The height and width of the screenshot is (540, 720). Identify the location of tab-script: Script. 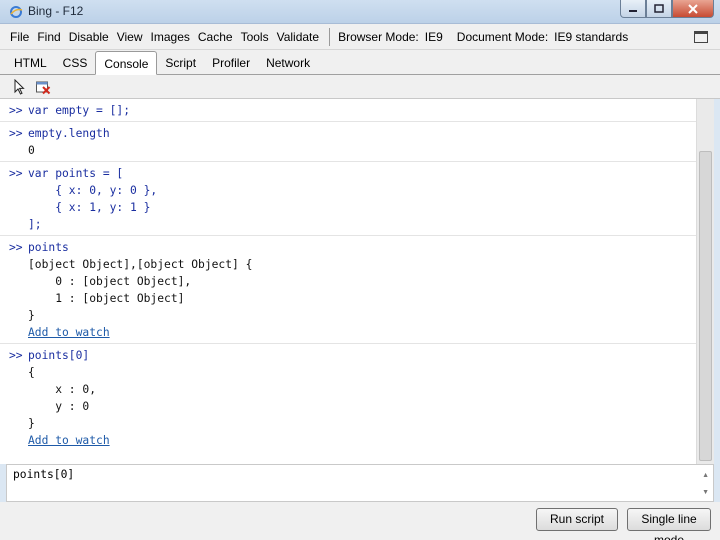
(180, 63).